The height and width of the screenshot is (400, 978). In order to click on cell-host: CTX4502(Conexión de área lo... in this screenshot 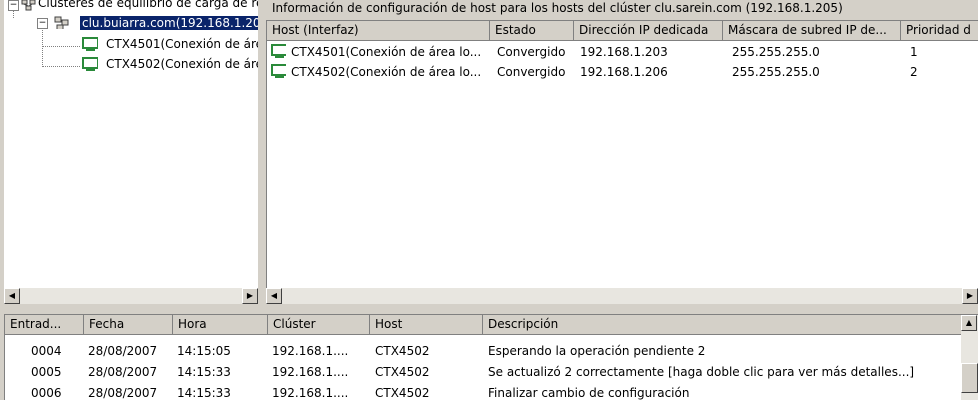, I will do `click(386, 72)`.